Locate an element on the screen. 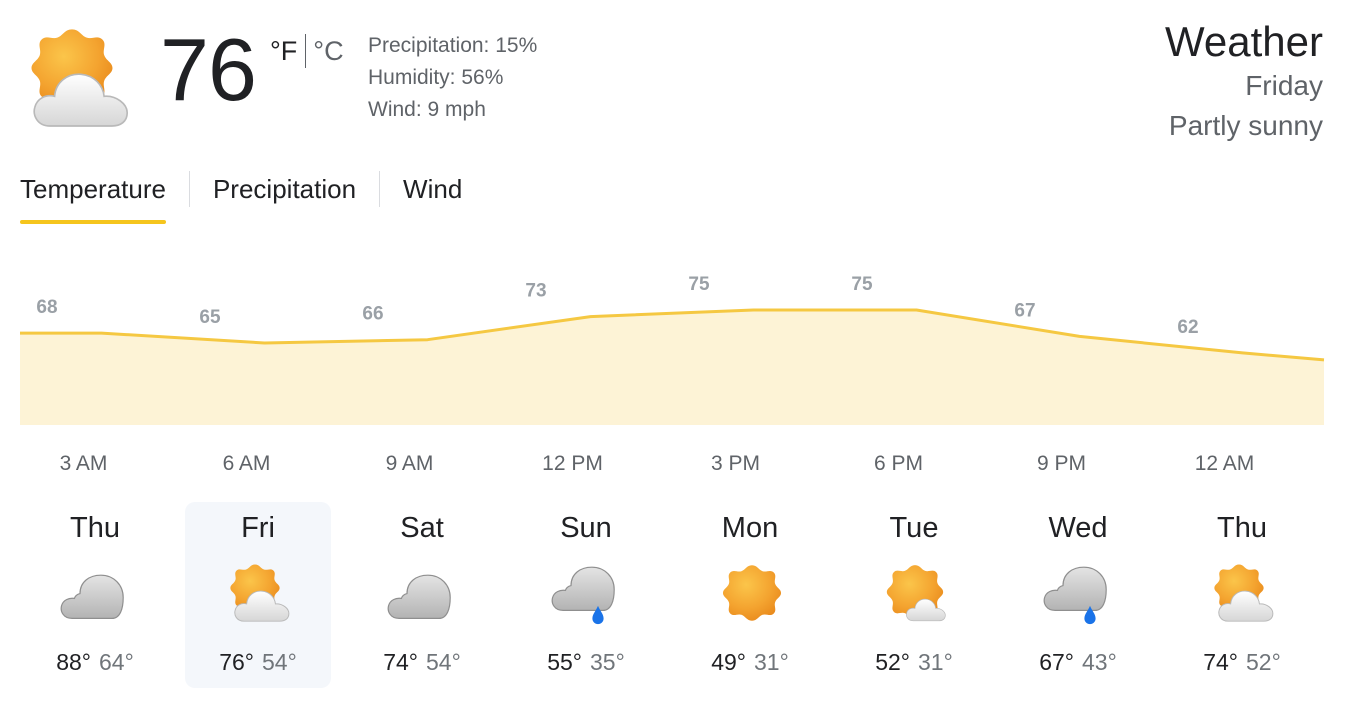 Image resolution: width=1354 pixels, height=722 pixels. hour-label: 3 AM is located at coordinates (83, 463).